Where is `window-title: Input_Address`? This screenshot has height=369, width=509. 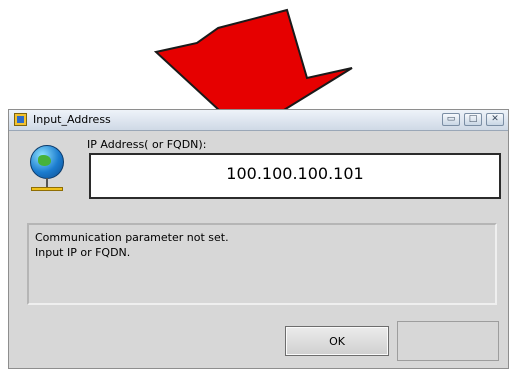
window-title: Input_Address is located at coordinates (72, 119).